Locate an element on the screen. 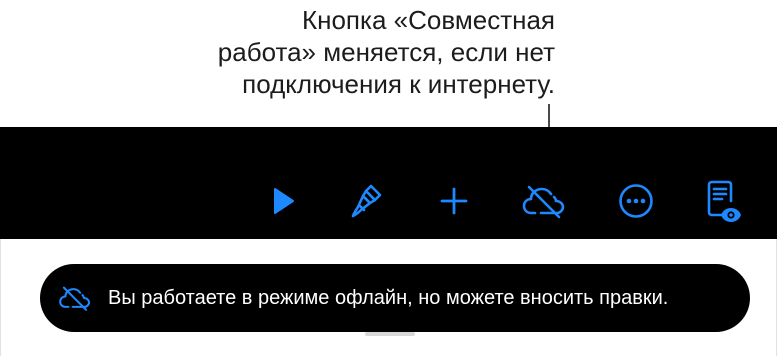 Image resolution: width=777 pixels, height=356 pixels. document-eye-icon is located at coordinates (724, 201).